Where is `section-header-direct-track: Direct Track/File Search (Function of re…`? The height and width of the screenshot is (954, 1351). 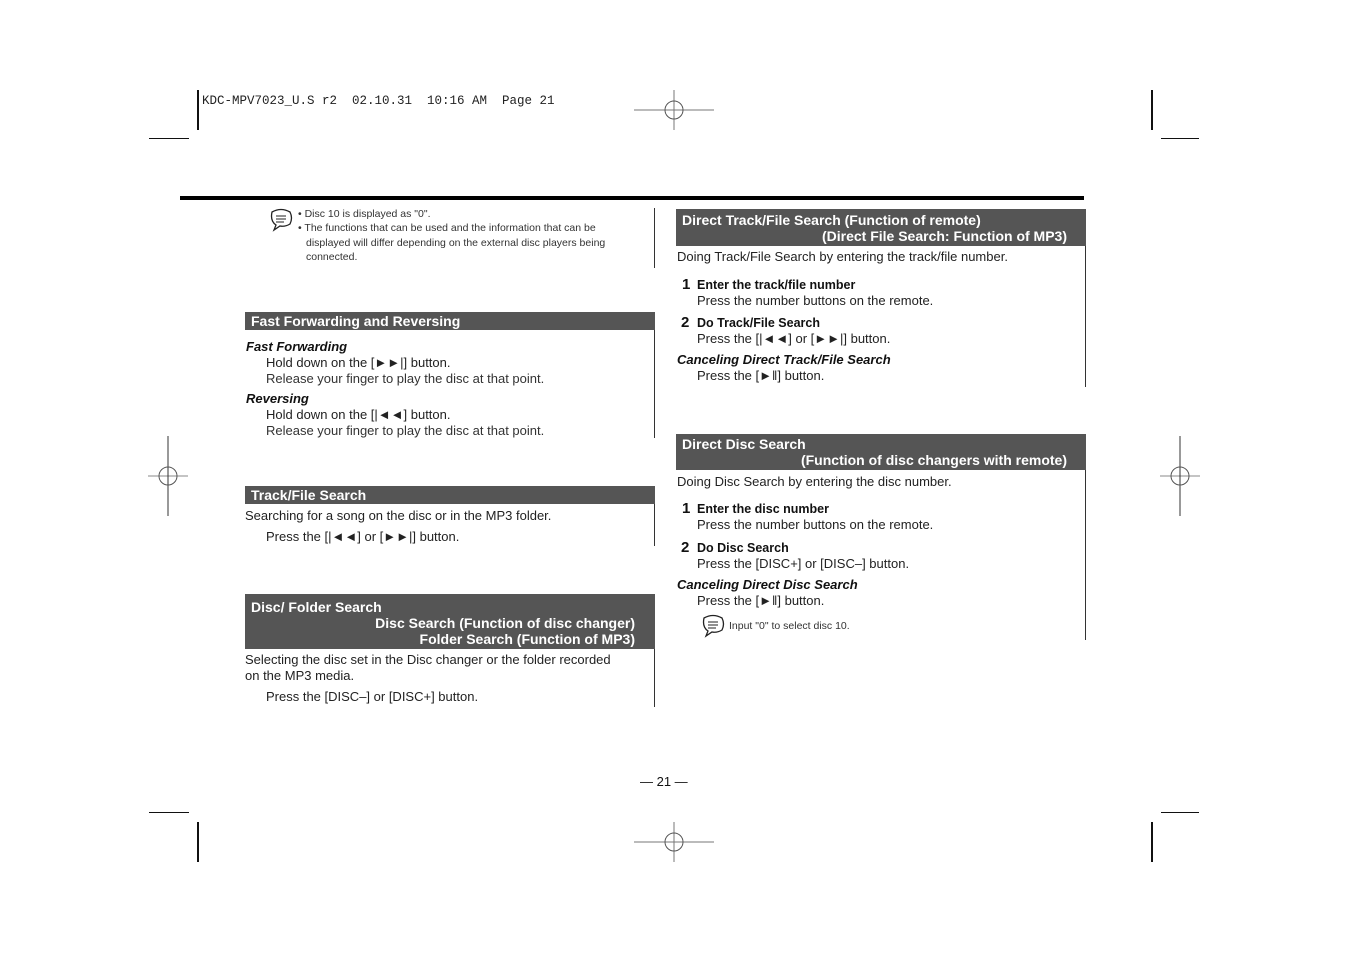 section-header-direct-track: Direct Track/File Search (Function of re… is located at coordinates (881, 227).